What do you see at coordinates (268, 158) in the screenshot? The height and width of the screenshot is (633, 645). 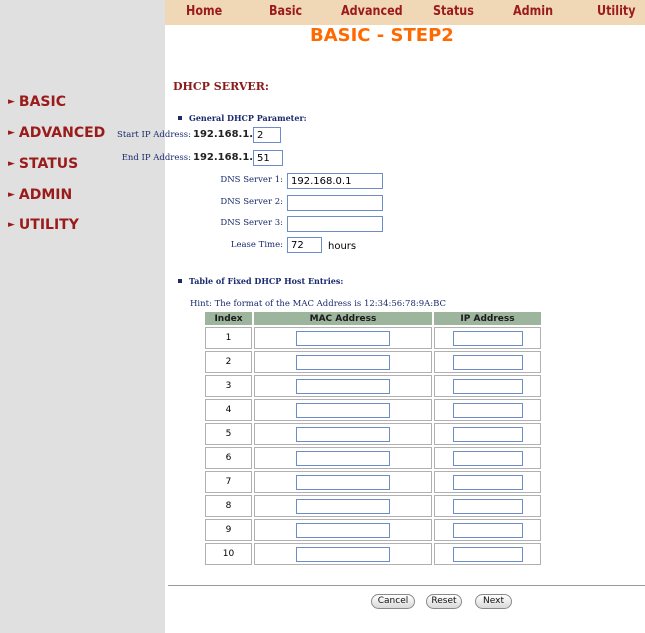 I see `end-ip-input` at bounding box center [268, 158].